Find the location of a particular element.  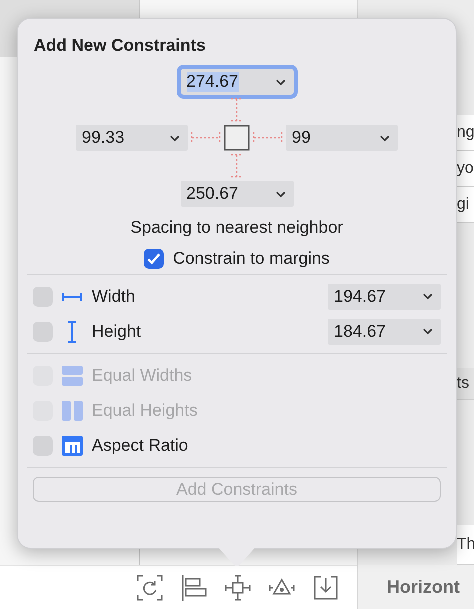

aspect-ratio-icon is located at coordinates (72, 446).